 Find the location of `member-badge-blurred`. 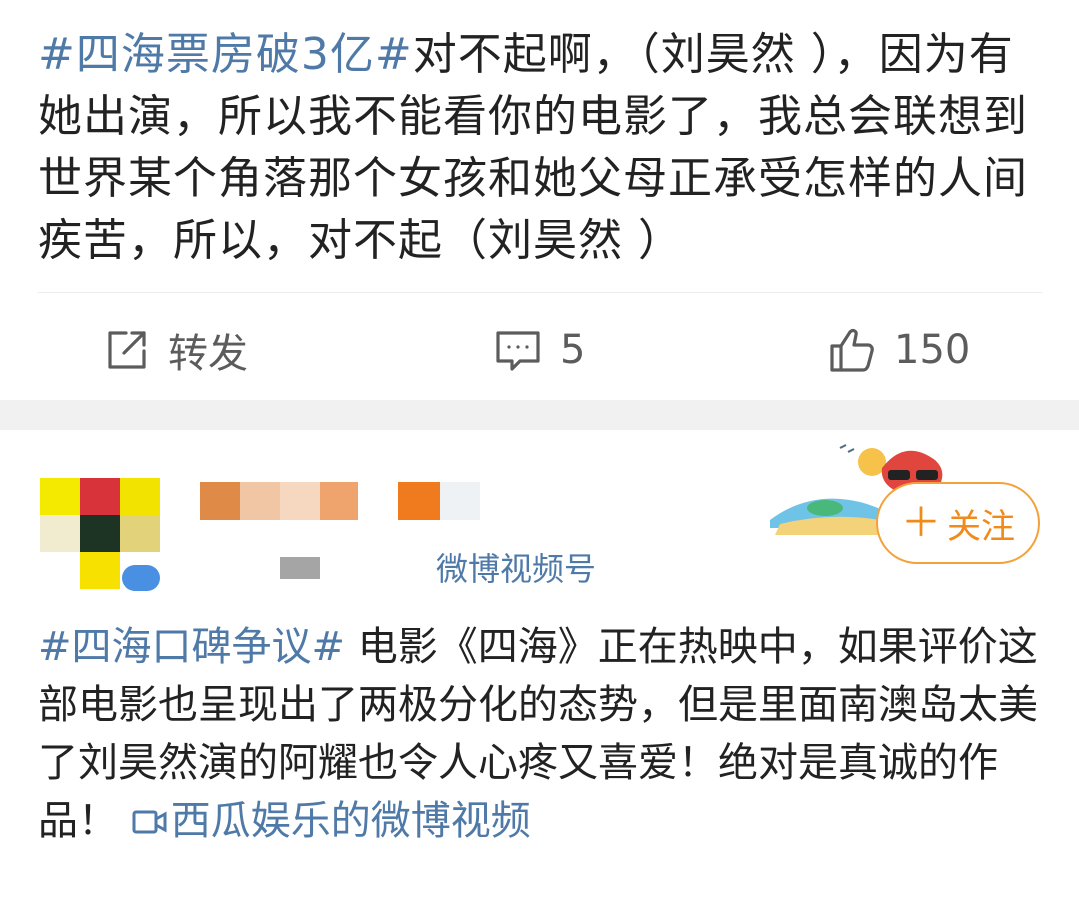

member-badge-blurred is located at coordinates (419, 501).